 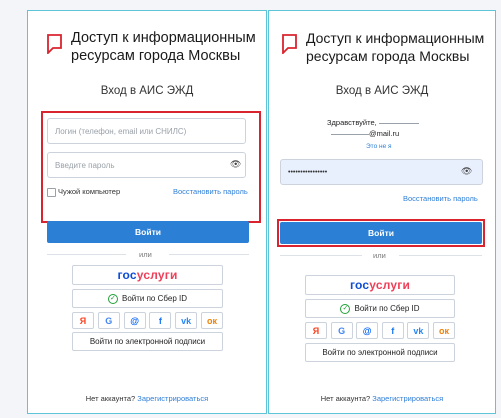 What do you see at coordinates (381, 172) in the screenshot?
I see `password-input: ••••••••••••••••` at bounding box center [381, 172].